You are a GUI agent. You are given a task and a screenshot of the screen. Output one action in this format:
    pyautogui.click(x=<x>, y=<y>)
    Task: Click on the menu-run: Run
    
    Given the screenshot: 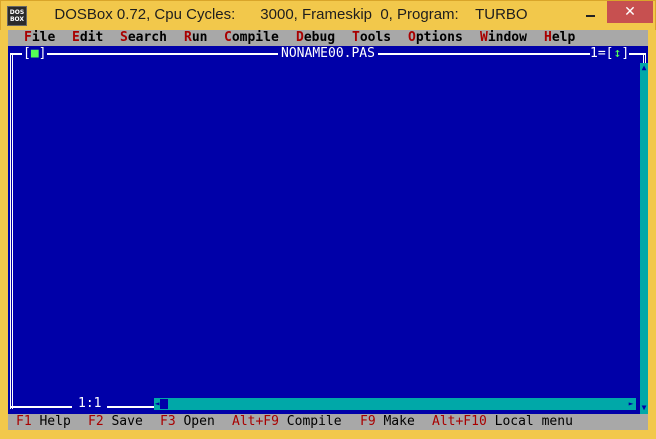 What is the action you would take?
    pyautogui.click(x=195, y=38)
    